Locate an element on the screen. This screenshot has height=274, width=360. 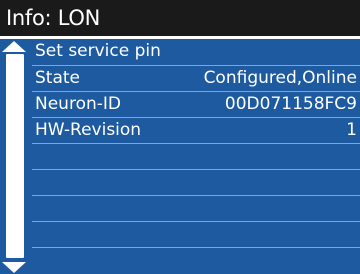
scrollbar is located at coordinates (16, 156).